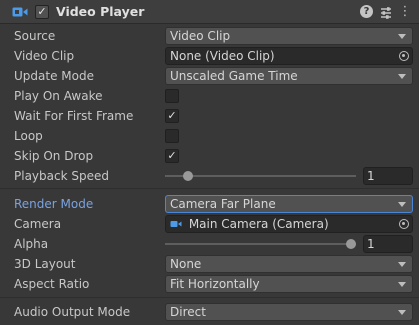 This screenshot has width=419, height=325. Describe the element at coordinates (209, 12) in the screenshot. I see `component-header: ✓ Video Player ? ⋮` at that location.